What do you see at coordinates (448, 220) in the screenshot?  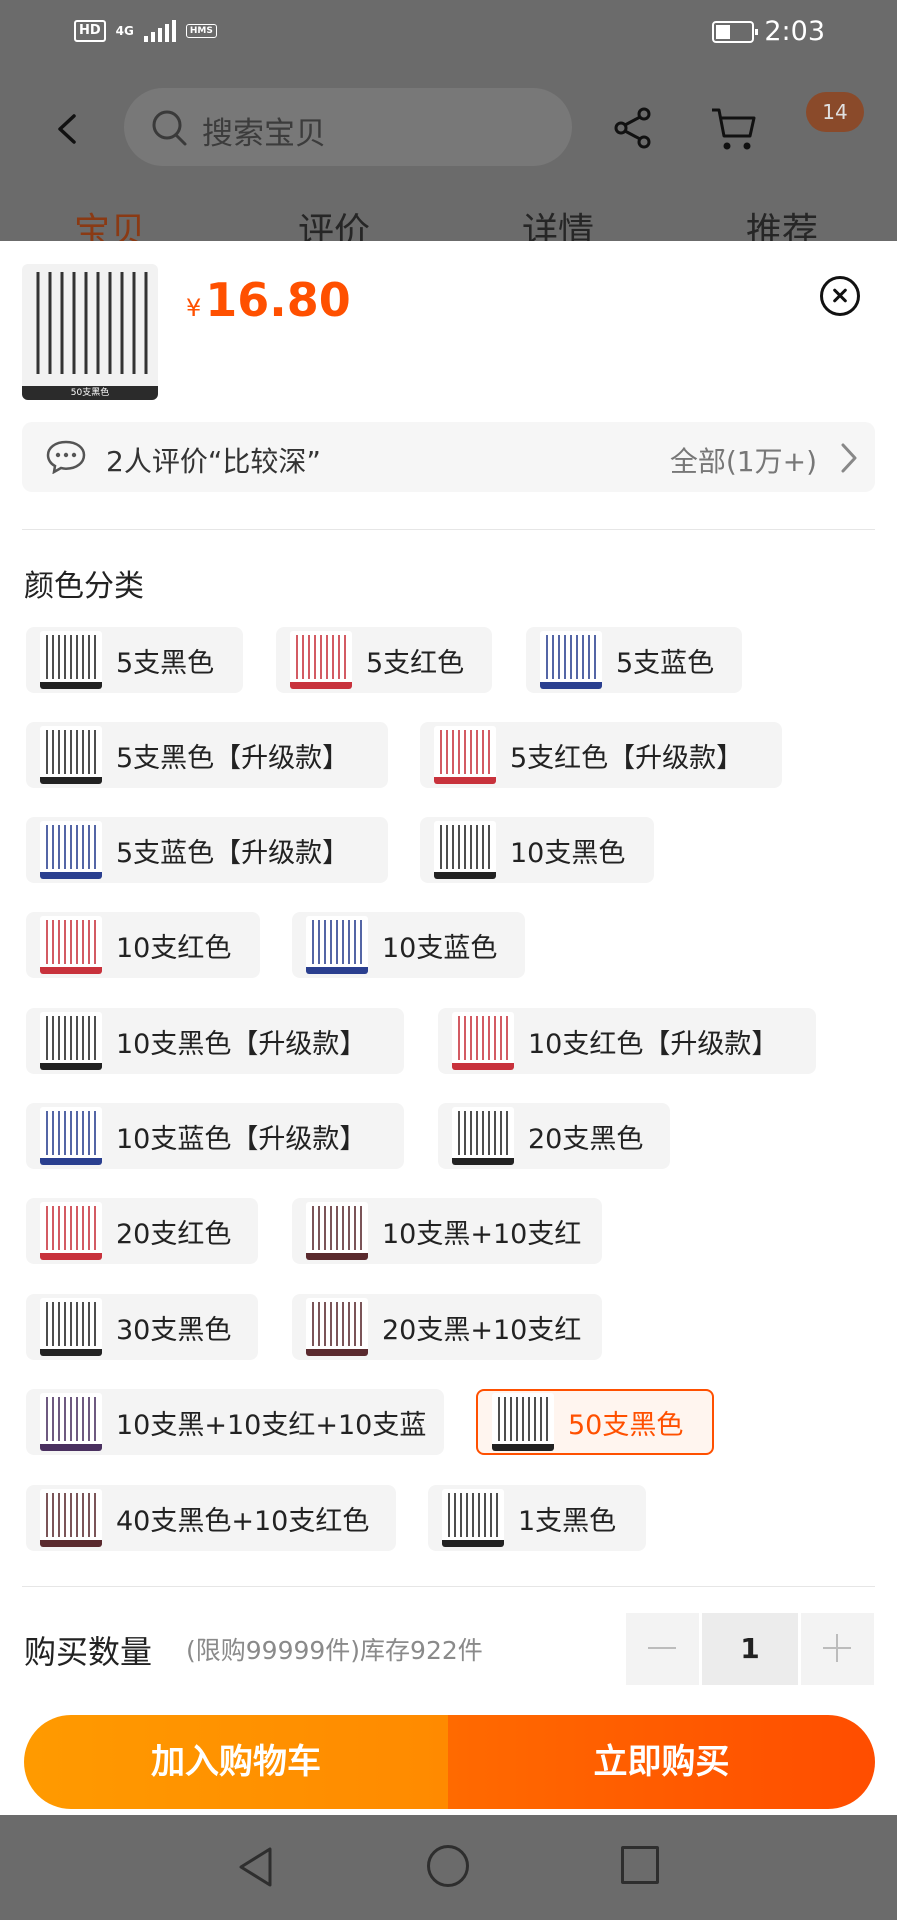 I see `product-tabs: 宝贝 评价 详情 推荐` at bounding box center [448, 220].